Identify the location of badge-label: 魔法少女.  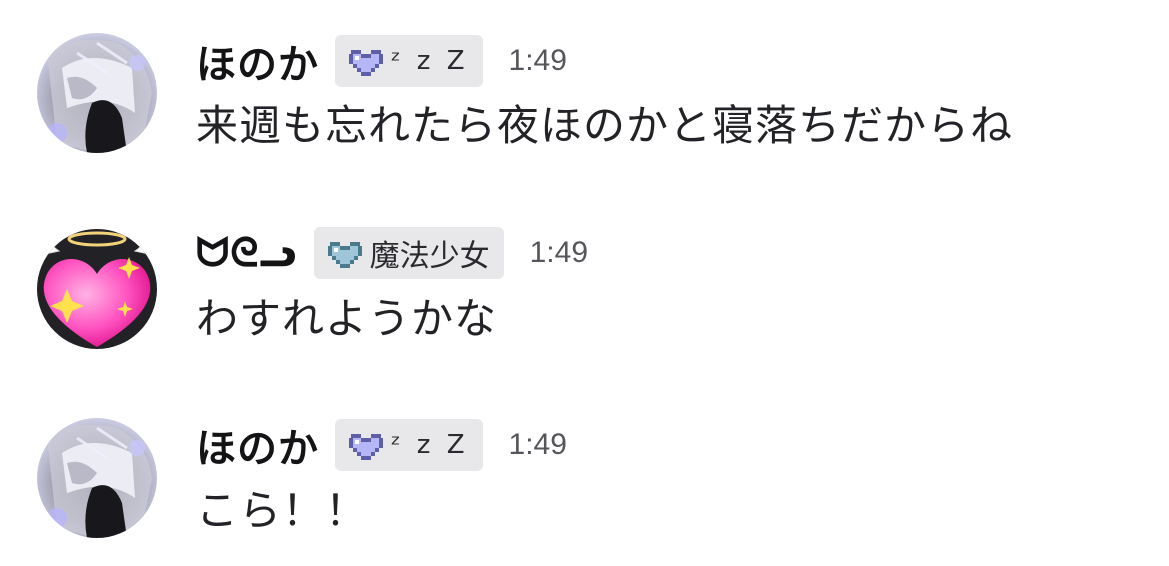
(429, 256).